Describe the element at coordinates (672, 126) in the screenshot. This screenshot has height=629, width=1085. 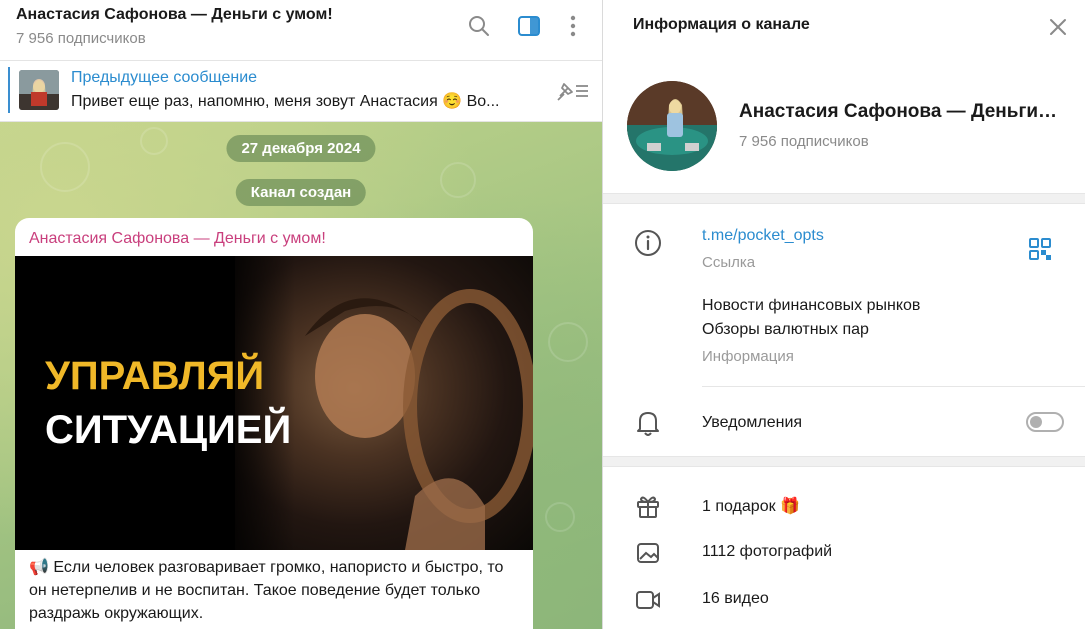
I see `channel-avatar` at that location.